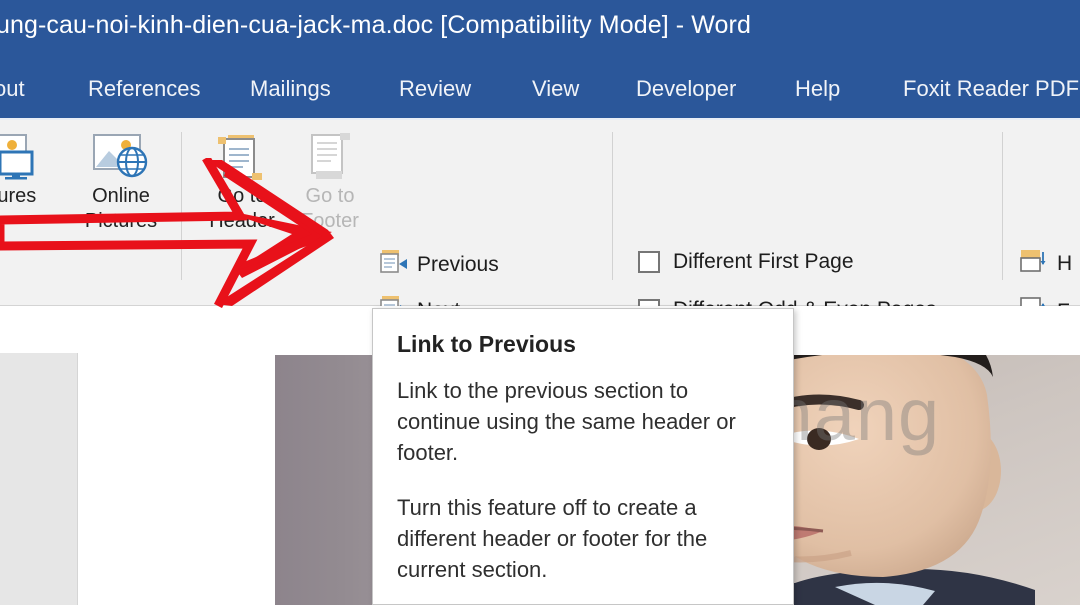 This screenshot has height=605, width=1080. Describe the element at coordinates (649, 262) in the screenshot. I see `different-first-page-checkbox` at that location.